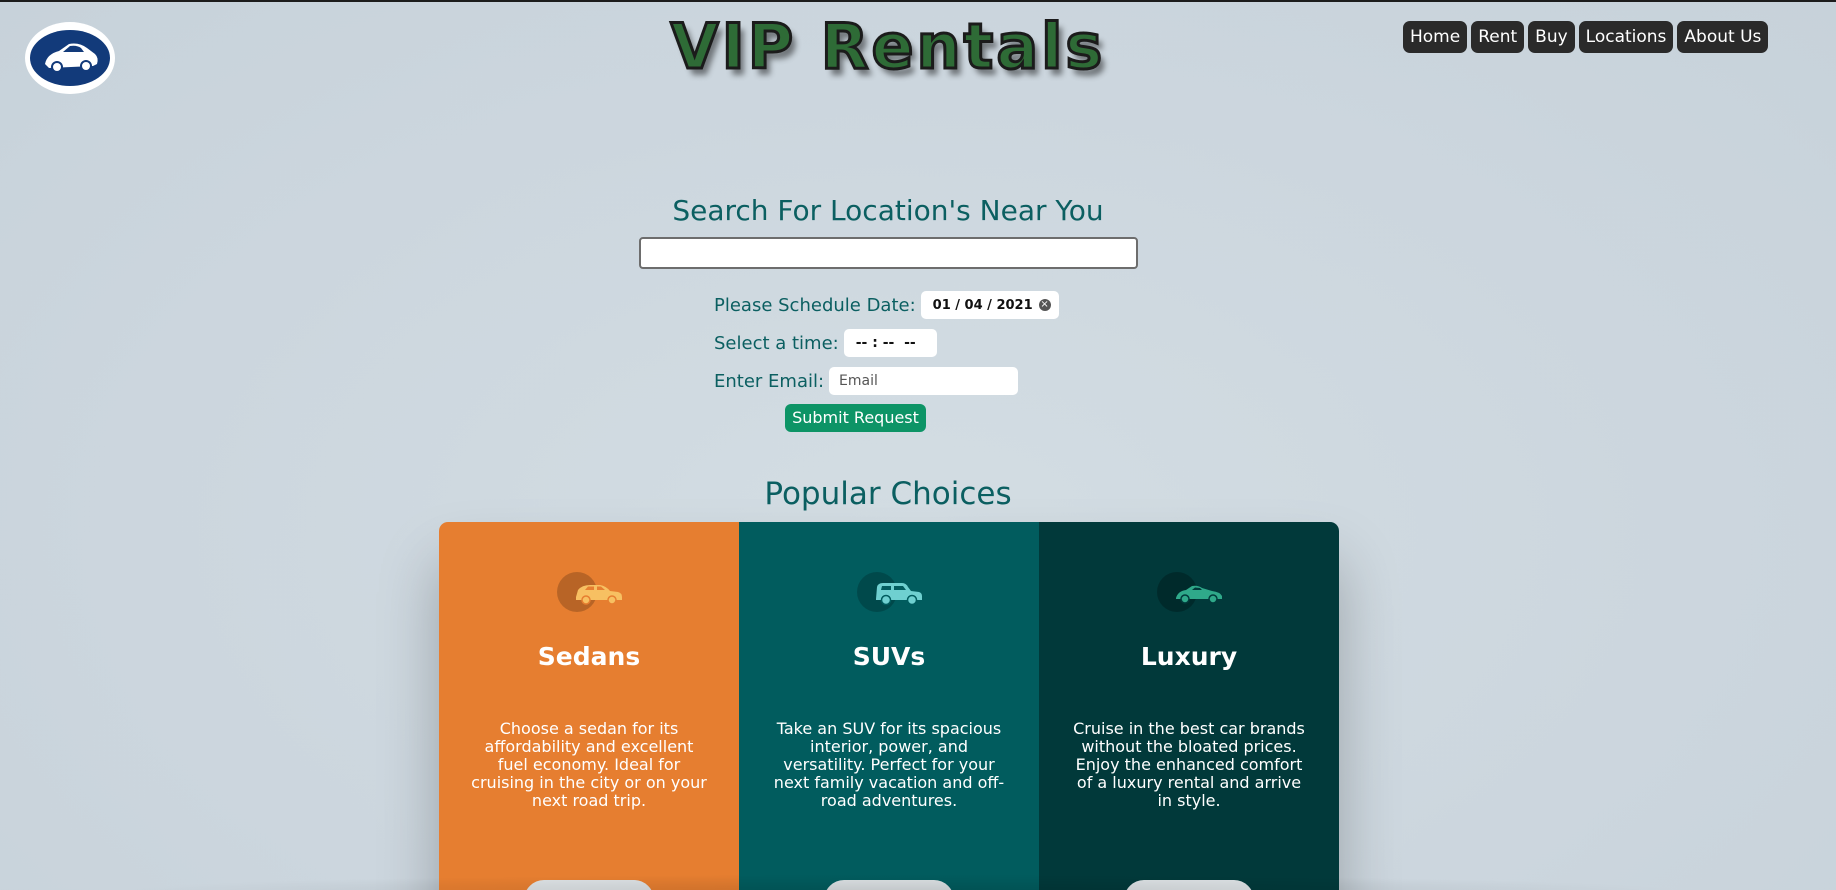  What do you see at coordinates (815, 305) in the screenshot?
I see `date-label: Please Schedule Date:` at bounding box center [815, 305].